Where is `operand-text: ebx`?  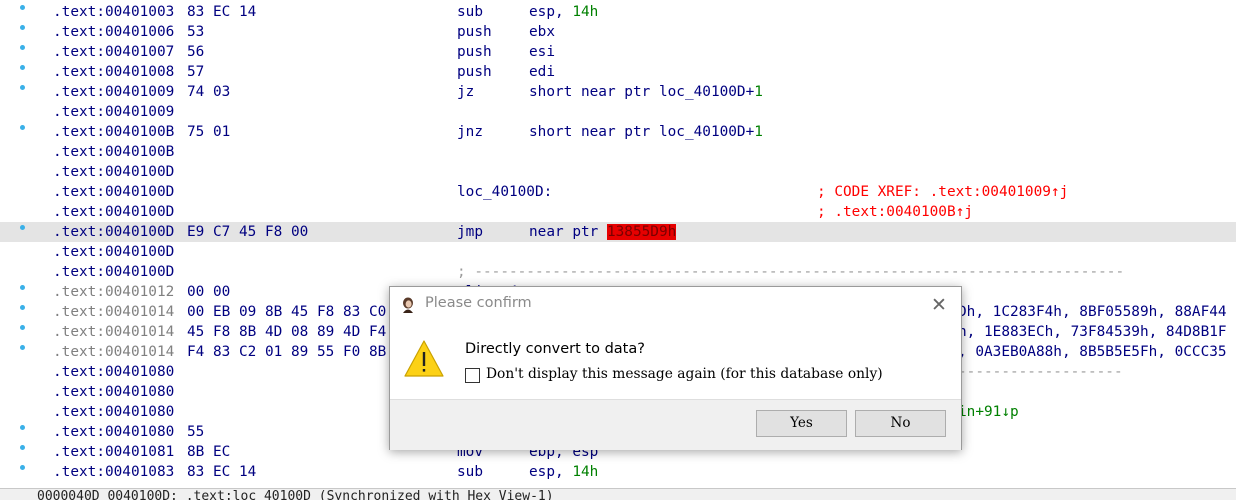
operand-text: ebx is located at coordinates (542, 32).